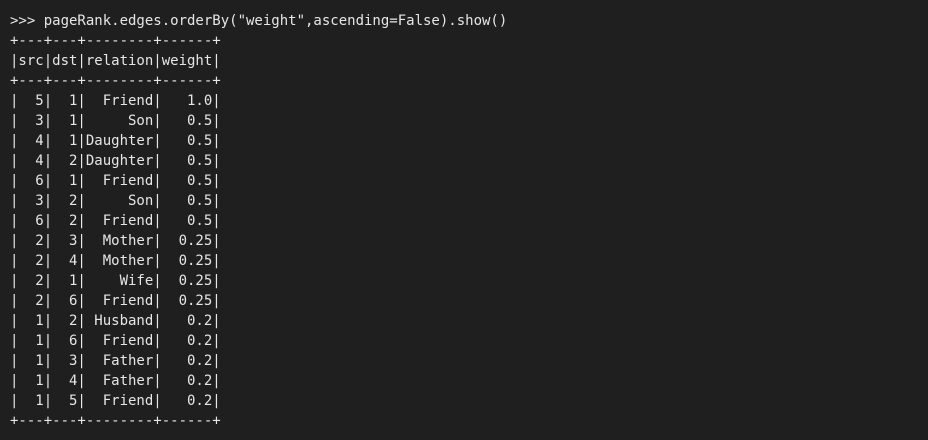  What do you see at coordinates (115, 401) in the screenshot?
I see `table-row: | 1| 5| Friend| 0.2|` at bounding box center [115, 401].